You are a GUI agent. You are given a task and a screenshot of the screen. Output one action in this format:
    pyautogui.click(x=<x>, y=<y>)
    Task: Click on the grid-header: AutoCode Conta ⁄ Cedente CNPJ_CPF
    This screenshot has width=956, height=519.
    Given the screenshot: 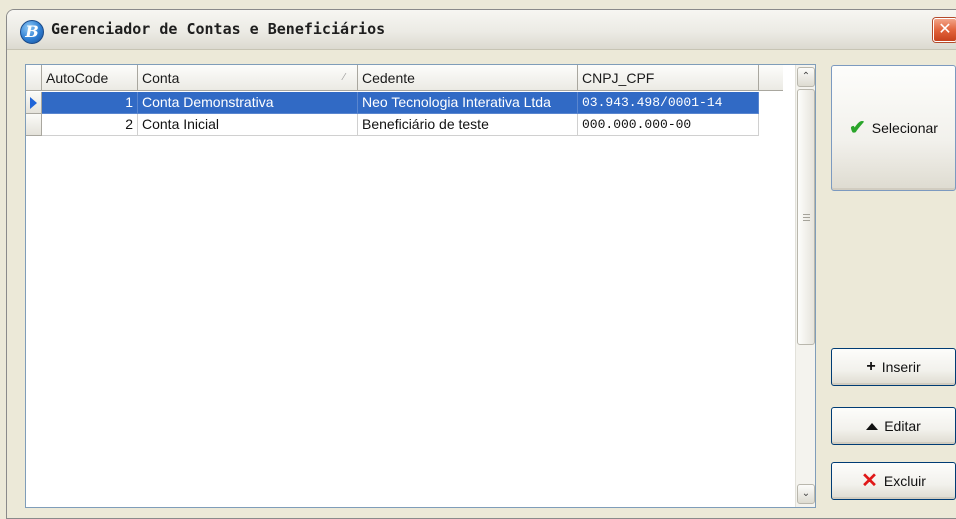 What is the action you would take?
    pyautogui.click(x=404, y=78)
    